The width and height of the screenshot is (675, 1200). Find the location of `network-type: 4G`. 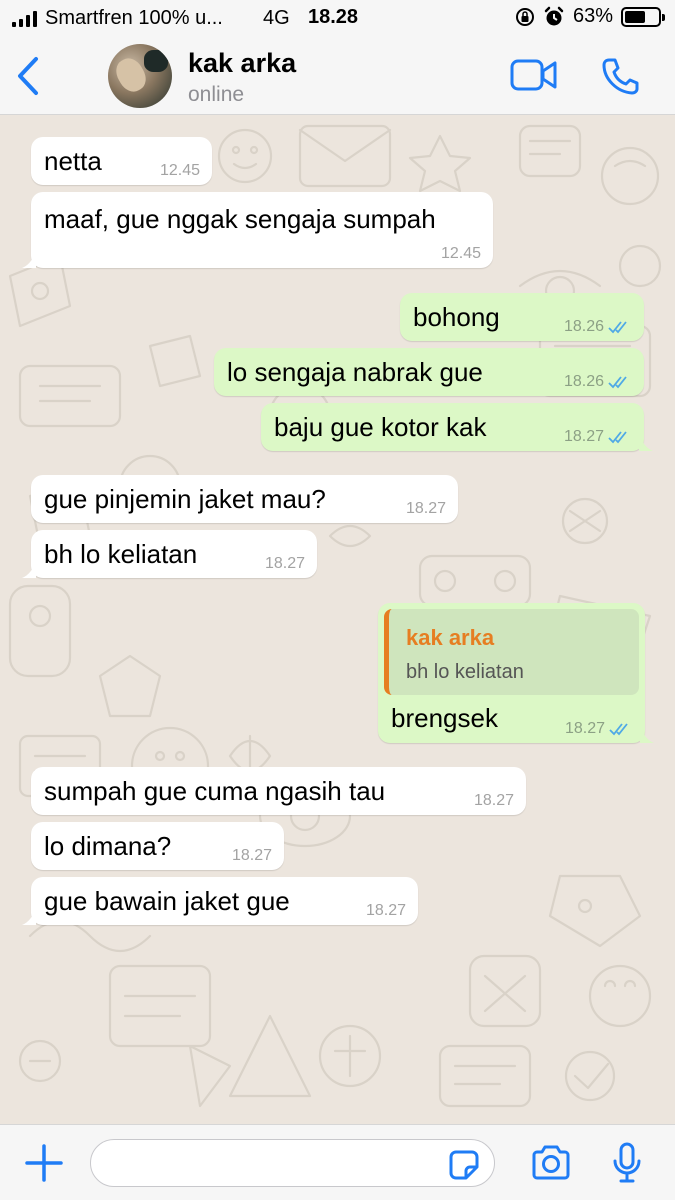

network-type: 4G is located at coordinates (276, 18).